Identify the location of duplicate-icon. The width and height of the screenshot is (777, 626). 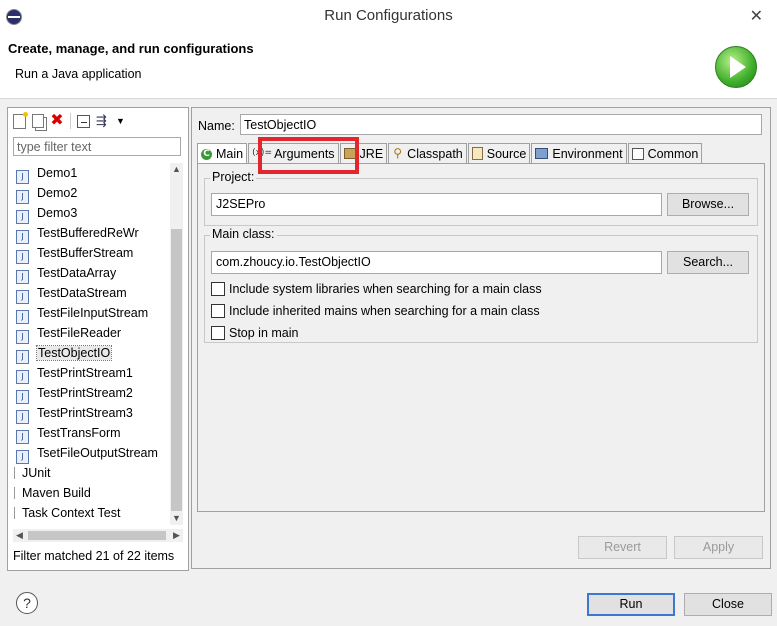
(38, 121).